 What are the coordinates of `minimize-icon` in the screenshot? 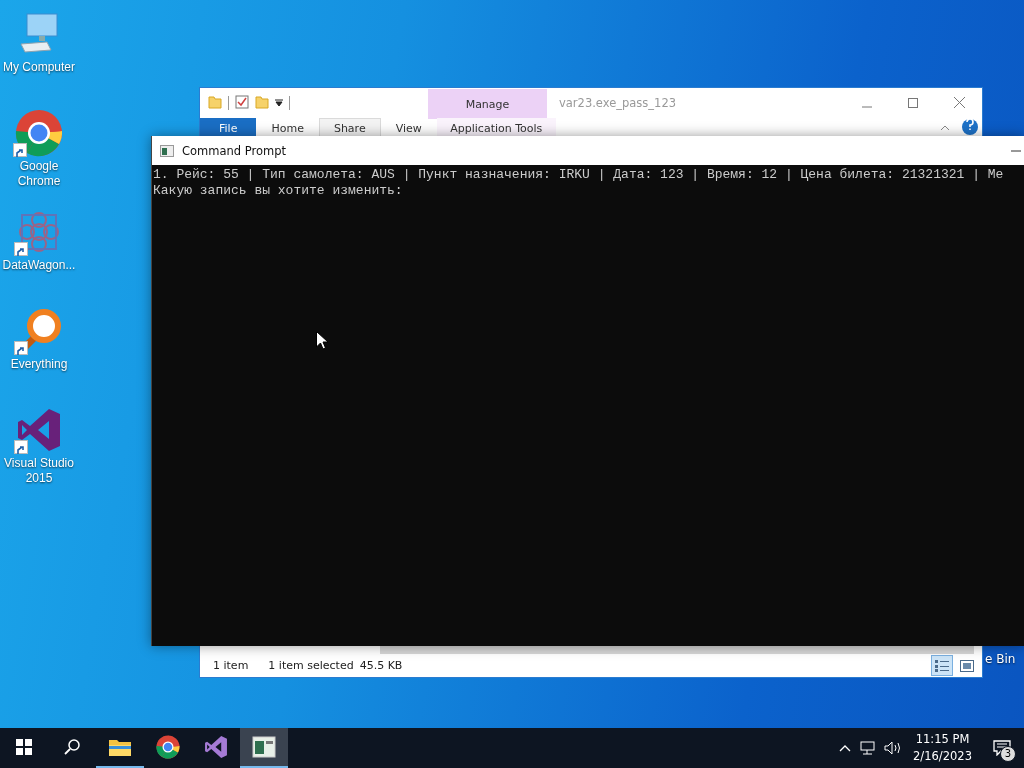 It's located at (1016, 150).